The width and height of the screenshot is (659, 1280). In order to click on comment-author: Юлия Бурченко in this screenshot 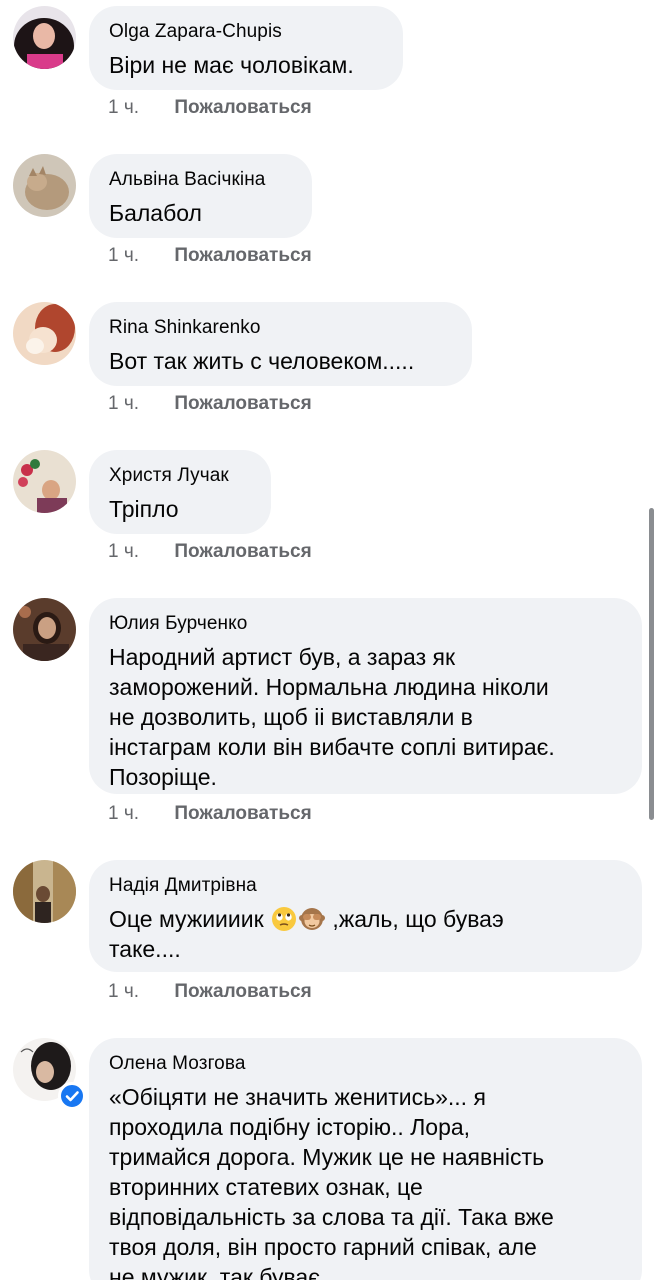, I will do `click(365, 624)`.